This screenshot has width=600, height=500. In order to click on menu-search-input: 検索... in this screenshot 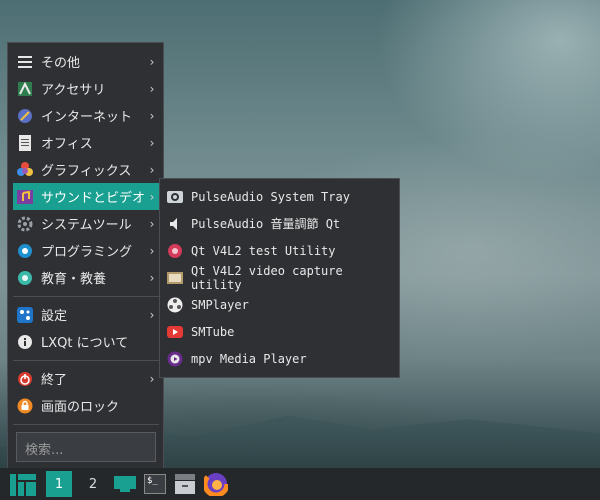, I will do `click(86, 447)`.